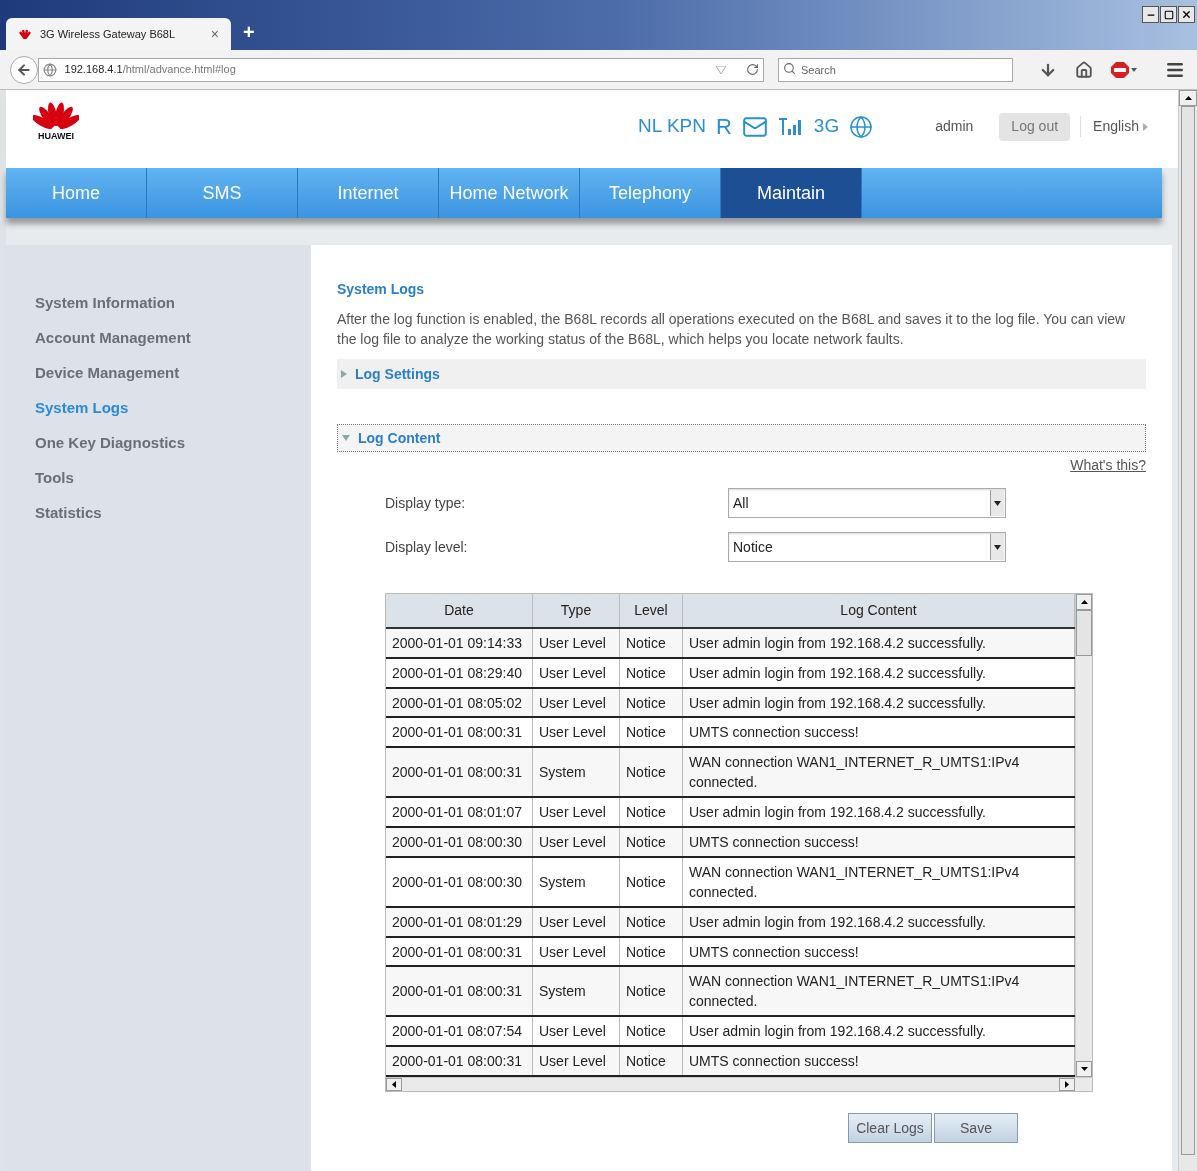 The height and width of the screenshot is (1171, 1197). What do you see at coordinates (173, 407) in the screenshot?
I see `sidebar-item: System Logs` at bounding box center [173, 407].